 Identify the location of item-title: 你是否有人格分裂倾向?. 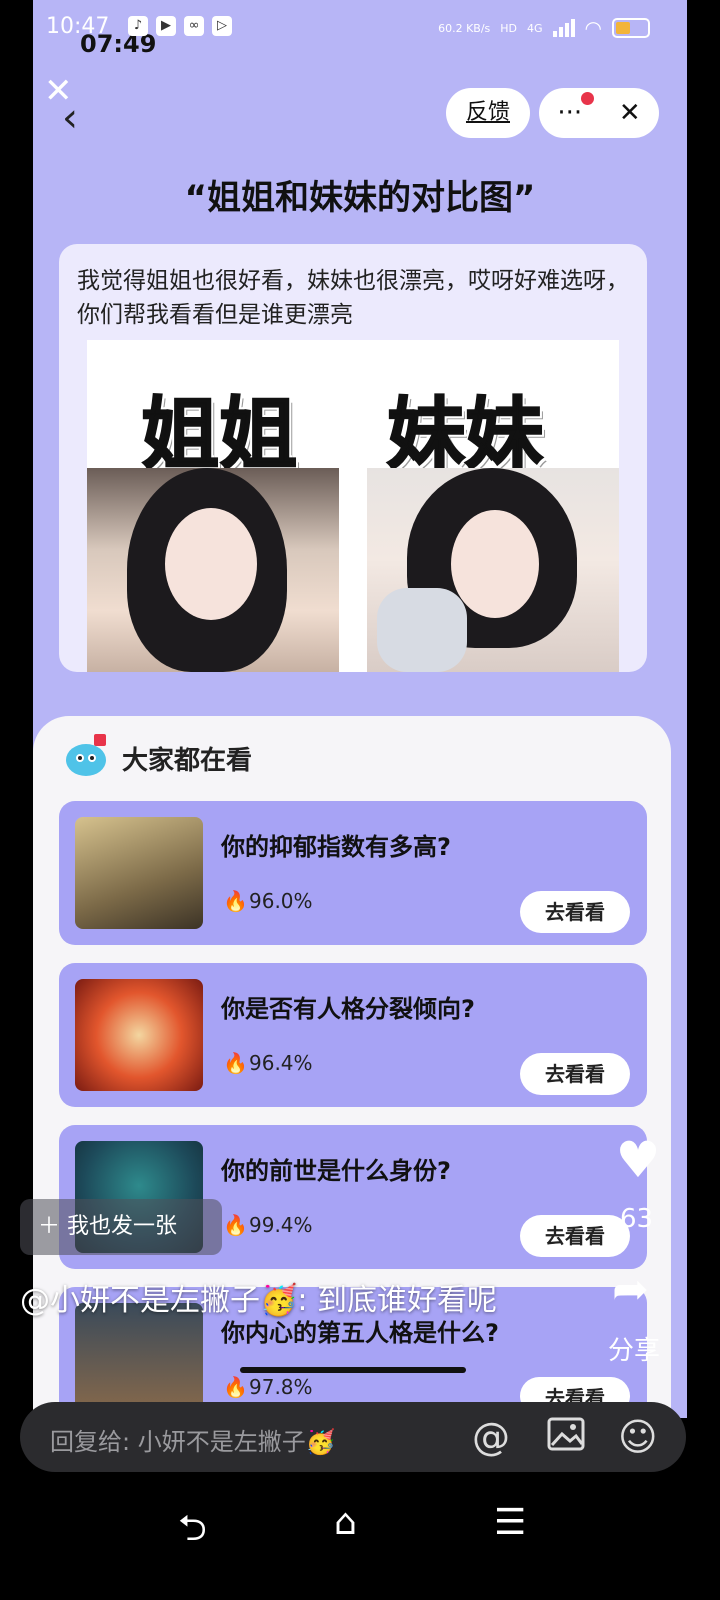
(348, 1009).